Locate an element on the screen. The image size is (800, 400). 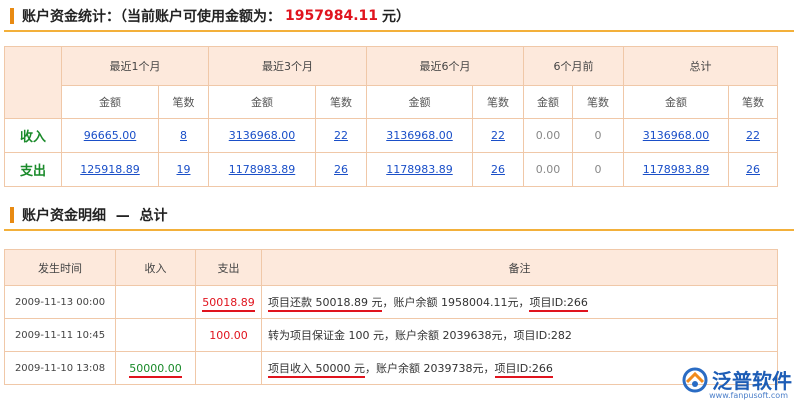
row-time: 2009-11-13 00:00 is located at coordinates (60, 302).